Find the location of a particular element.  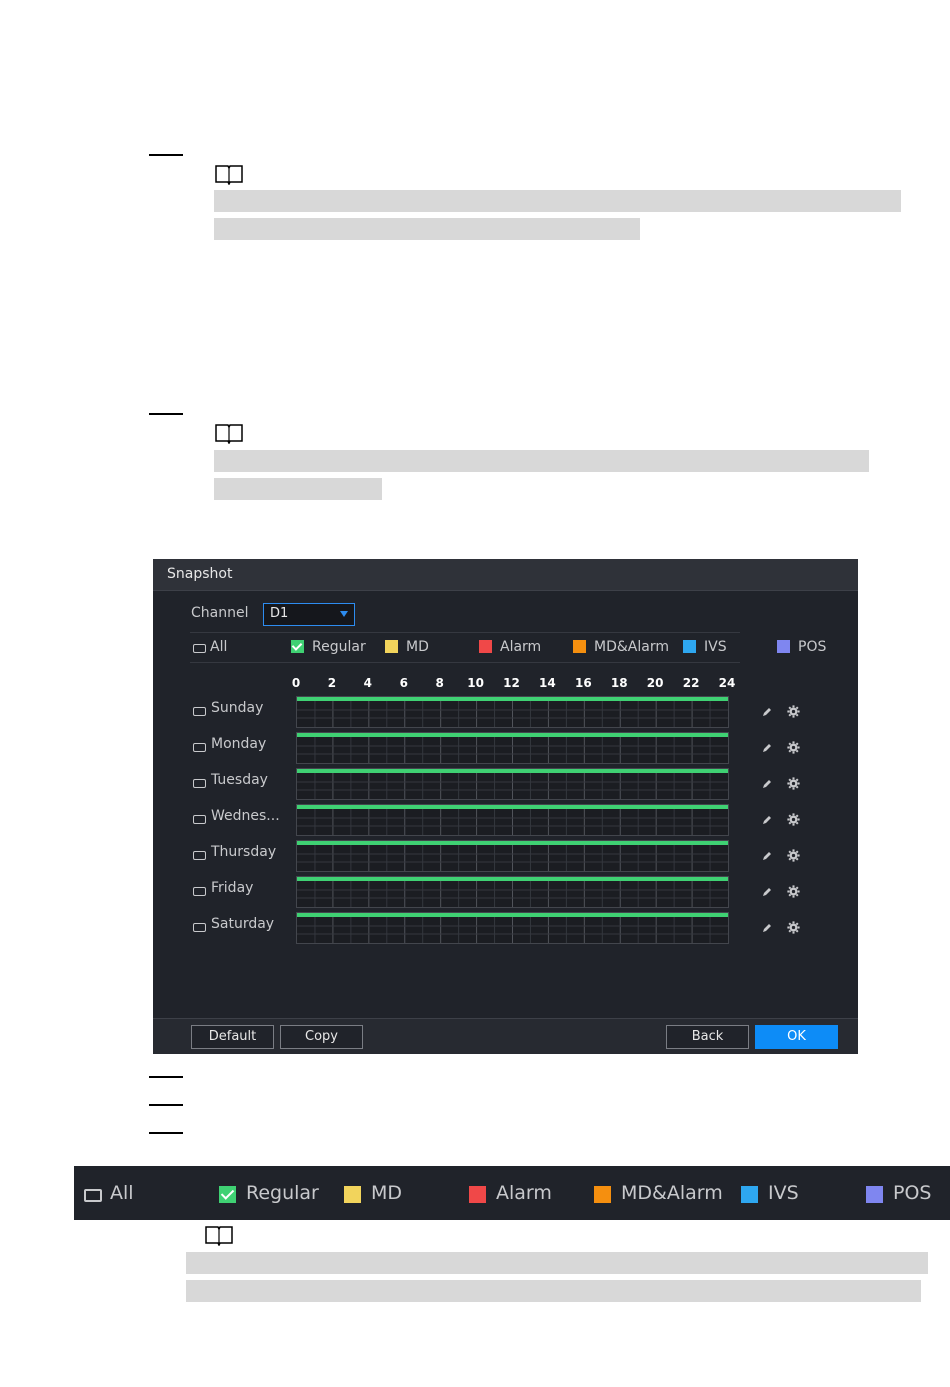

back-button: Back is located at coordinates (707, 1037).